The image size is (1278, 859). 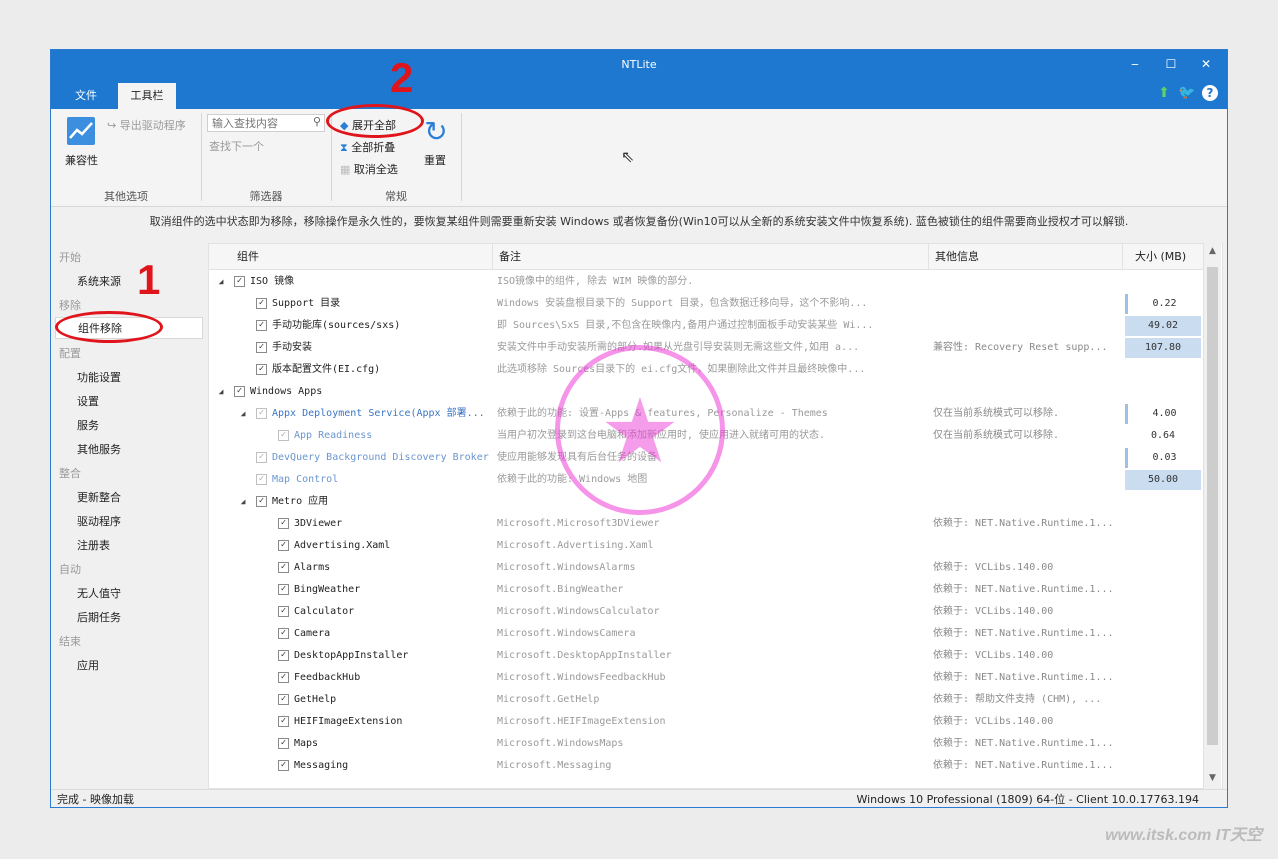 What do you see at coordinates (367, 147) in the screenshot?
I see `collapse-all-button: ⧗ 全部折叠` at bounding box center [367, 147].